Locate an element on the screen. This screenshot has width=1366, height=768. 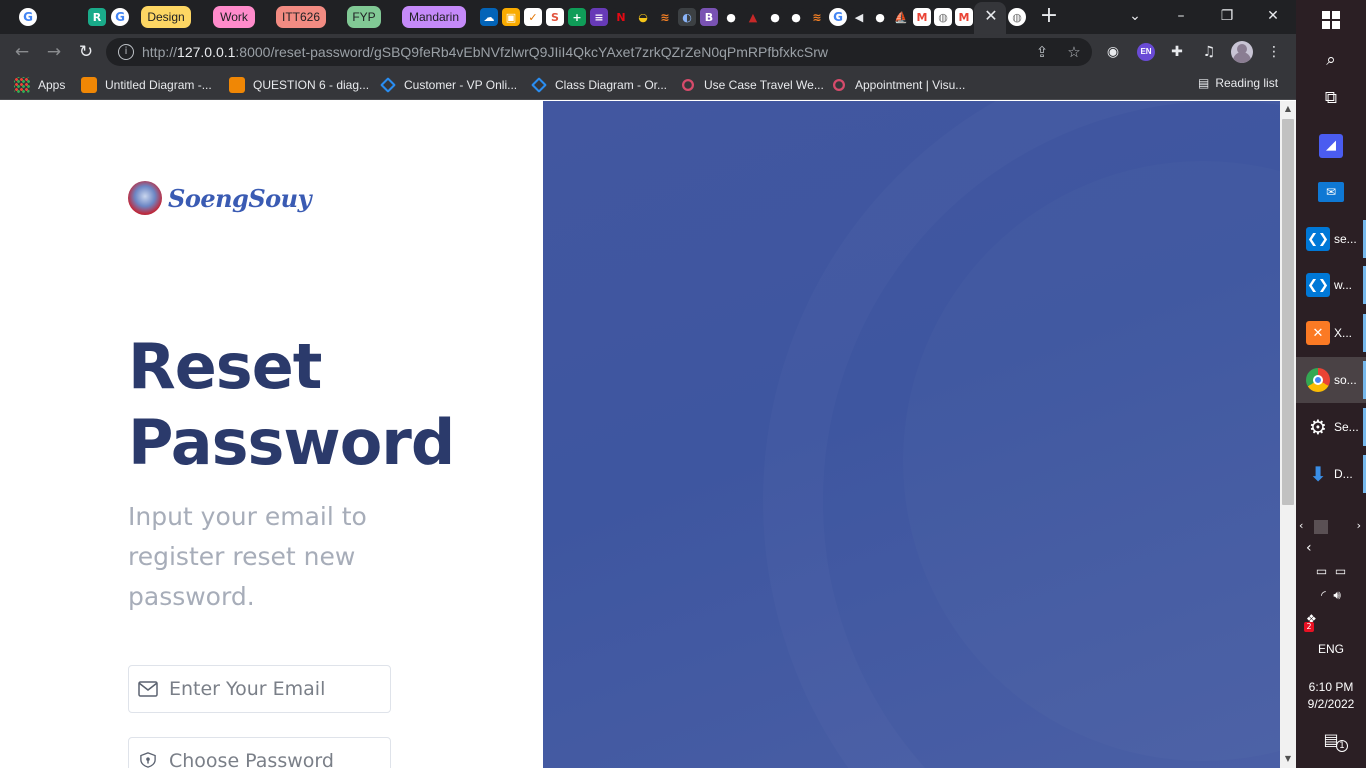
start-button is located at coordinates (1331, 20).